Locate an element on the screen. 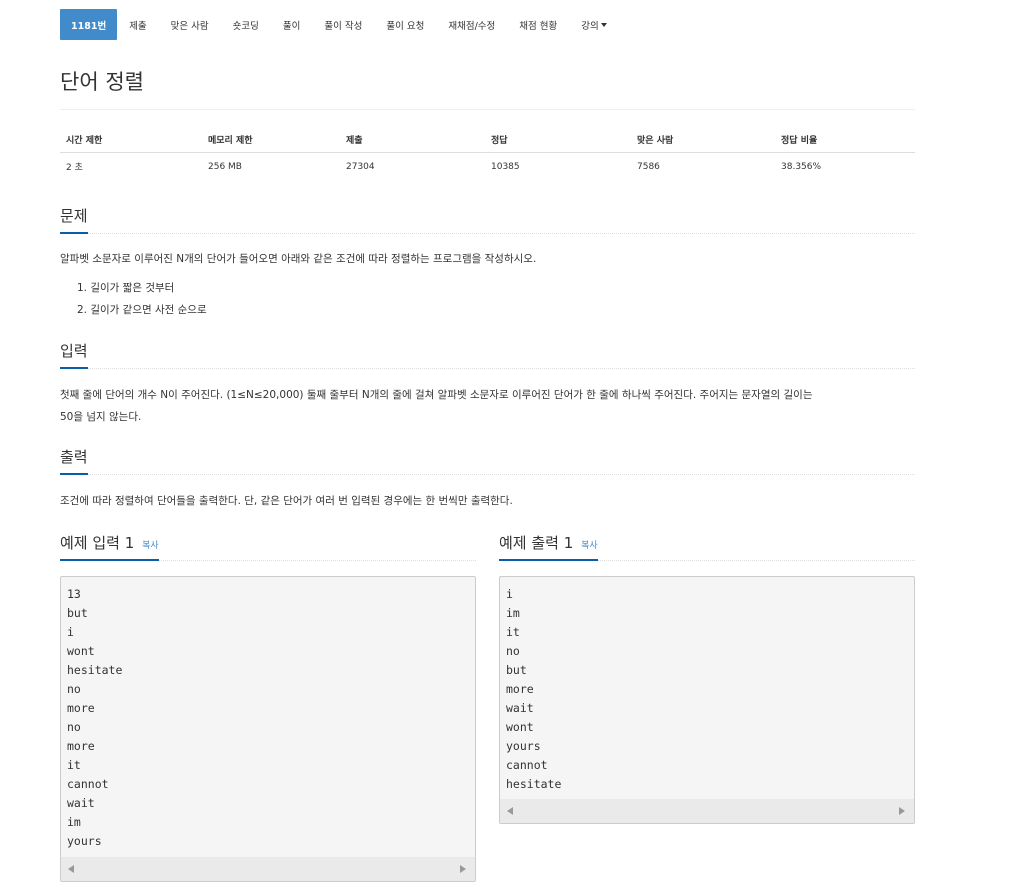 The height and width of the screenshot is (891, 1013). description-list: 1. 길이가 짧은 것부터 2. 길이가 같으면 사전 순으로 is located at coordinates (142, 299).